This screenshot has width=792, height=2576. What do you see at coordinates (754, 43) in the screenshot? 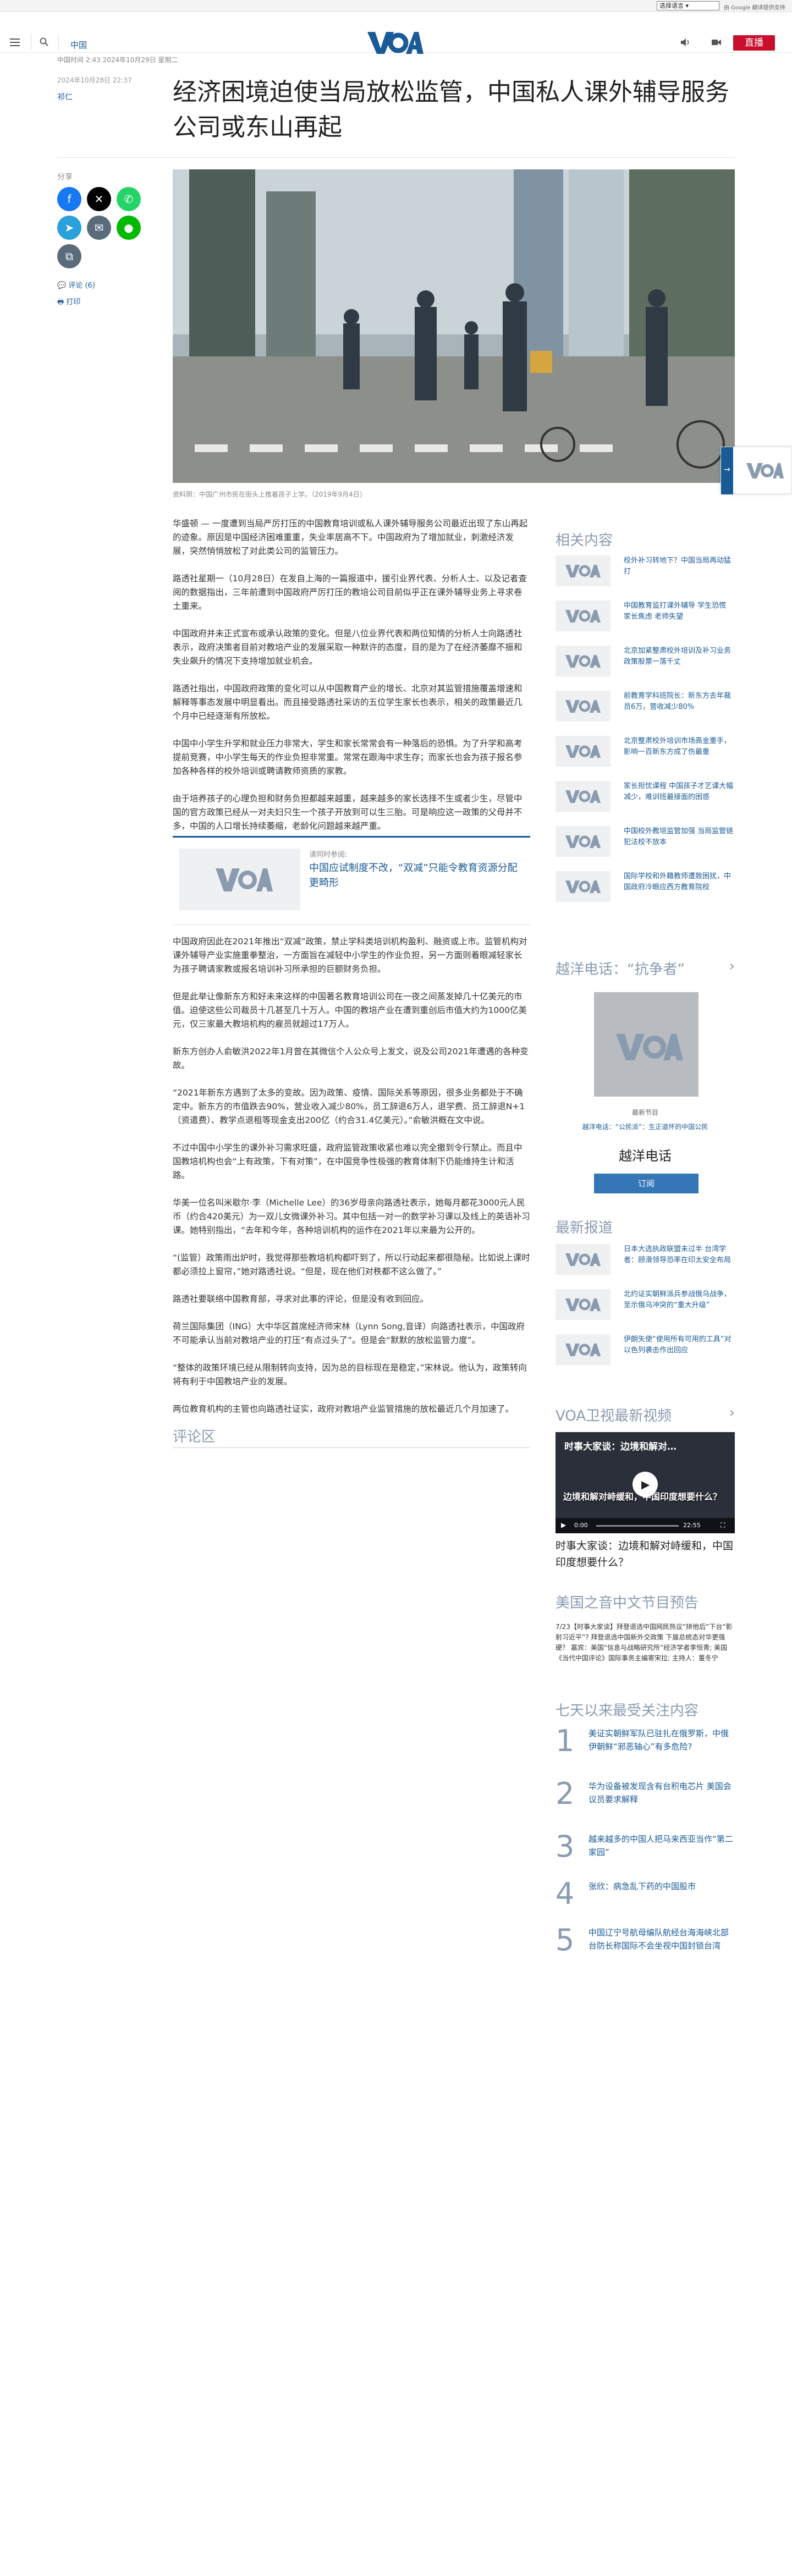
I see `live-button: 直播` at bounding box center [754, 43].